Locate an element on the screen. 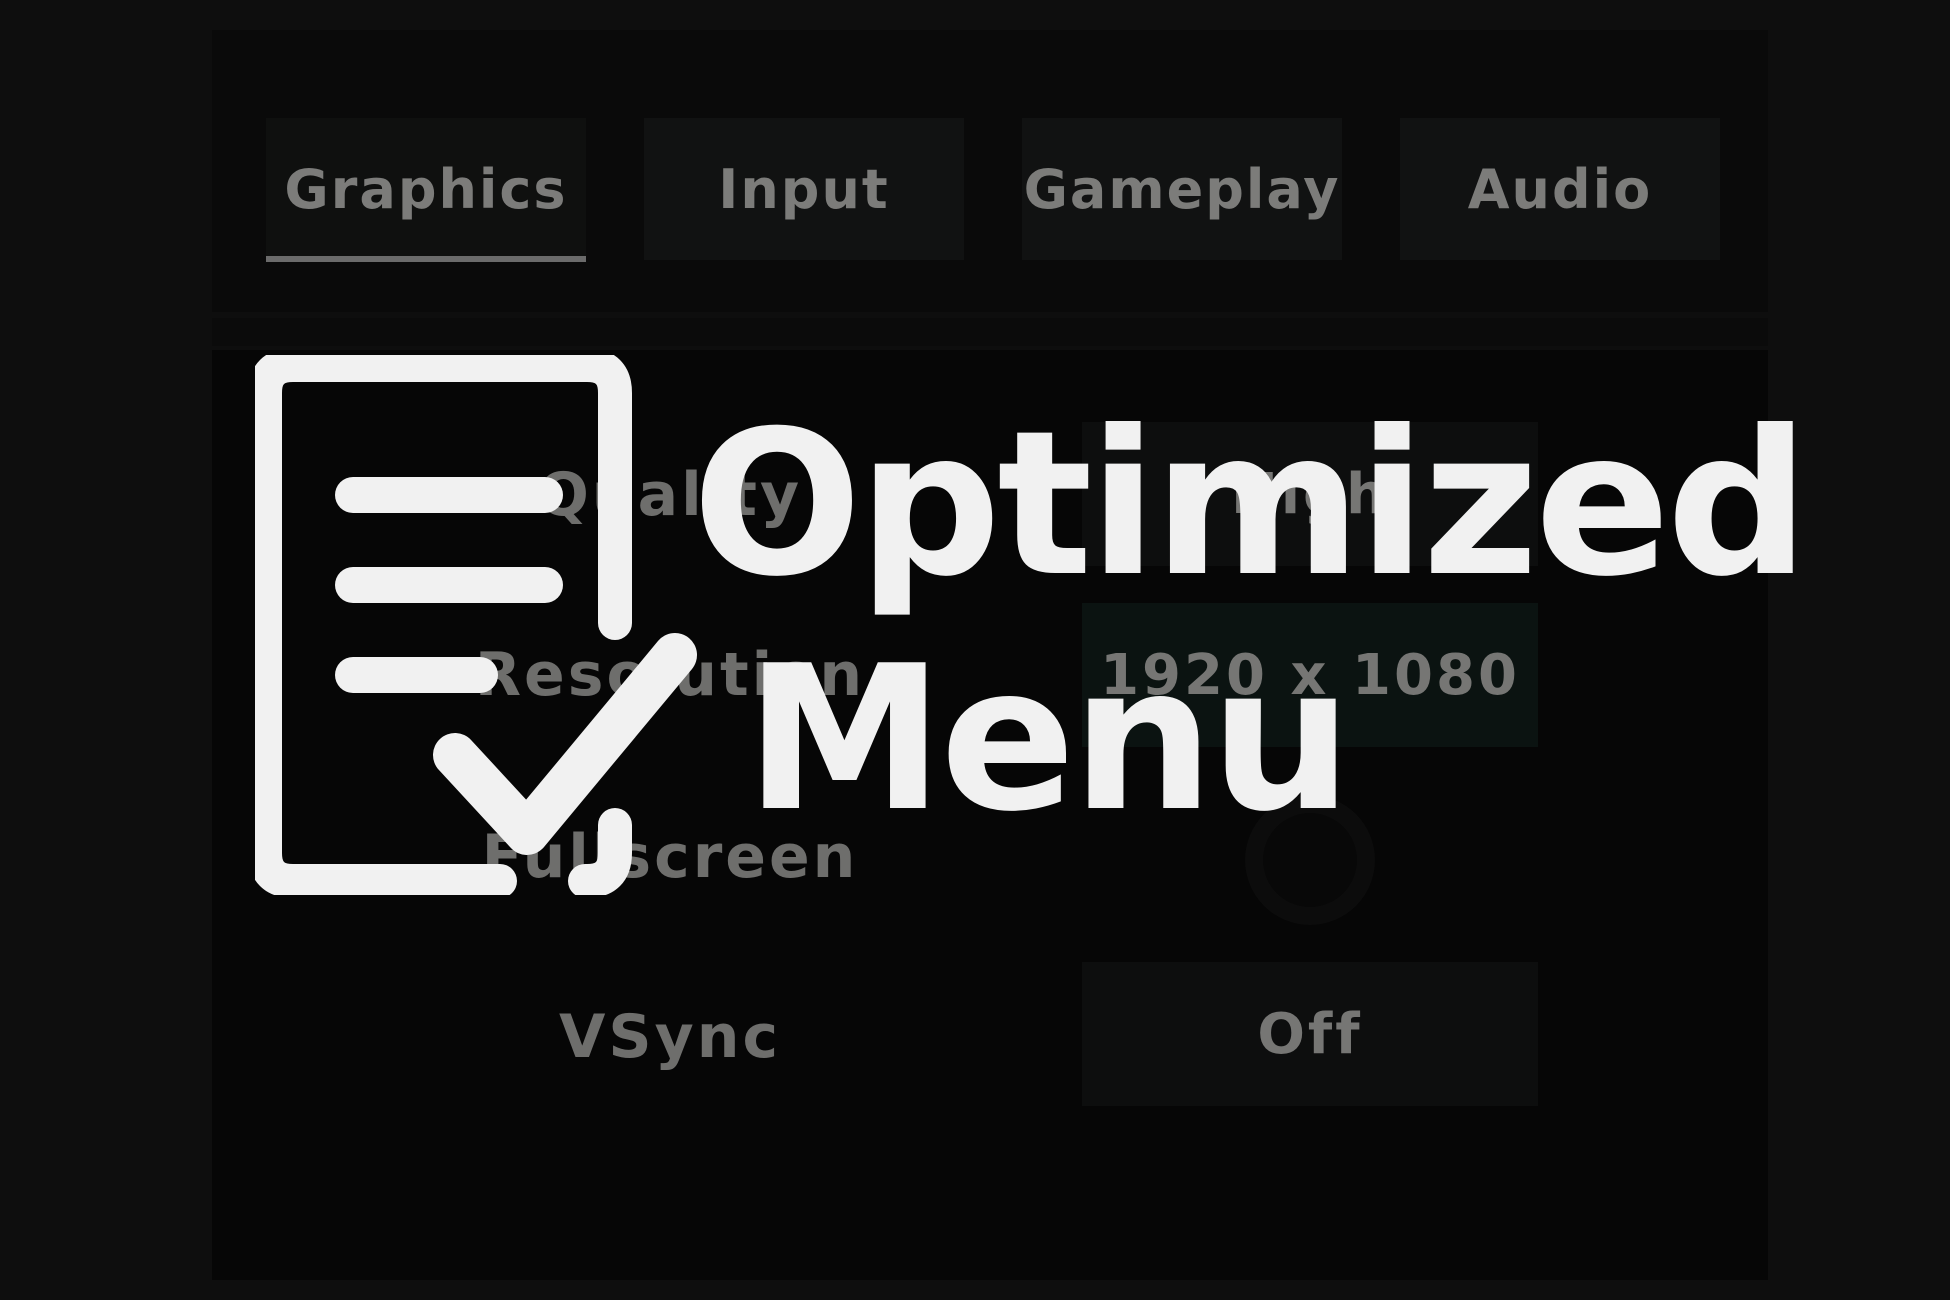  tab-label: Input is located at coordinates (804, 189).